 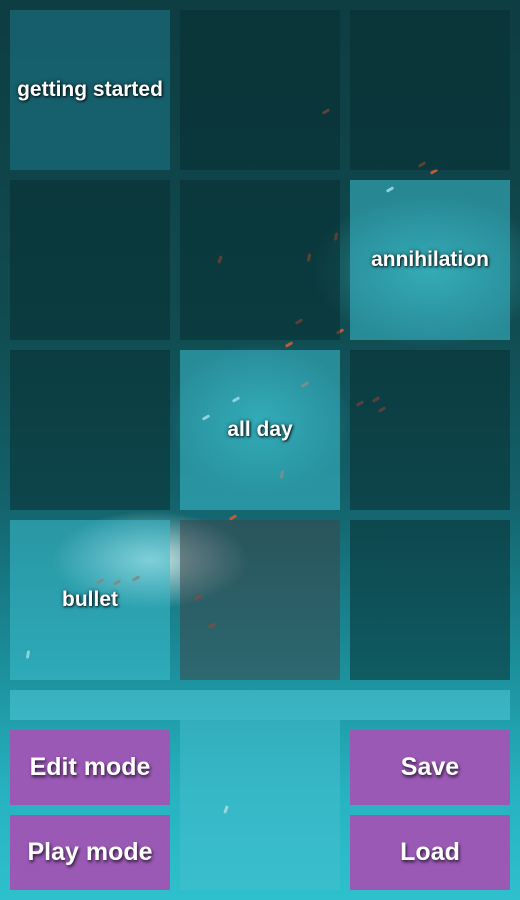 What do you see at coordinates (430, 852) in the screenshot?
I see `load-button: Load` at bounding box center [430, 852].